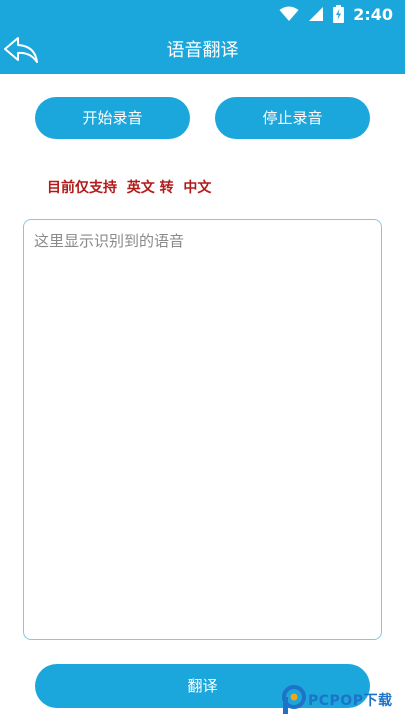  What do you see at coordinates (339, 14) in the screenshot?
I see `battery-icon` at bounding box center [339, 14].